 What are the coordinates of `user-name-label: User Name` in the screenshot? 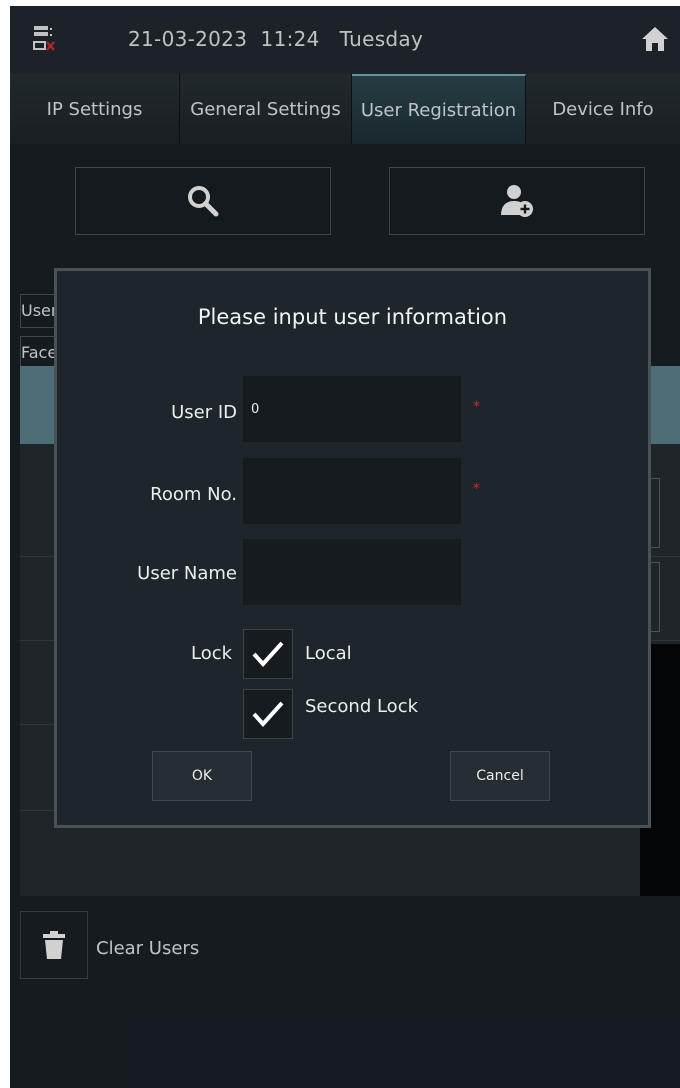 It's located at (187, 573).